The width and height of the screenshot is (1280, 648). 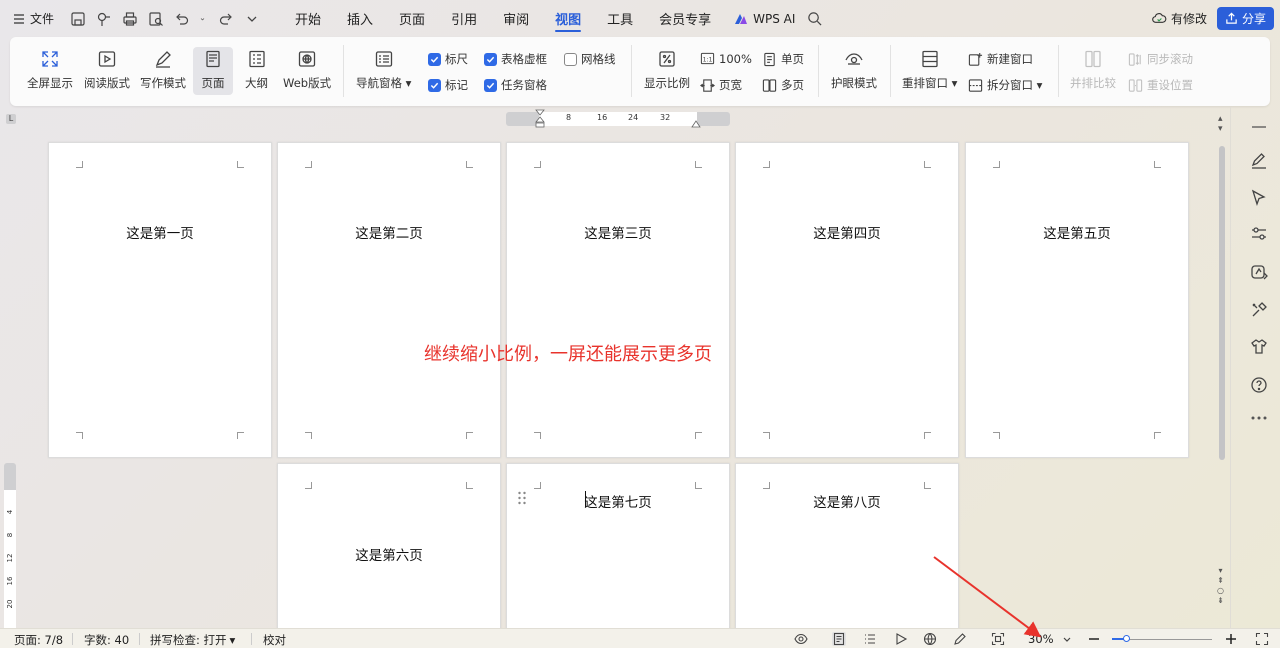 What do you see at coordinates (204, 19) in the screenshot?
I see `undo-dropdown-icon` at bounding box center [204, 19].